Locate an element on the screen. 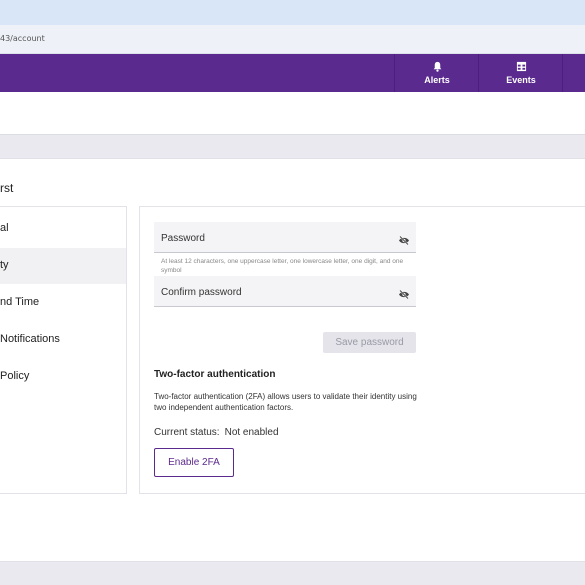 The height and width of the screenshot is (585, 585). alerts-button: Alerts is located at coordinates (436, 73).